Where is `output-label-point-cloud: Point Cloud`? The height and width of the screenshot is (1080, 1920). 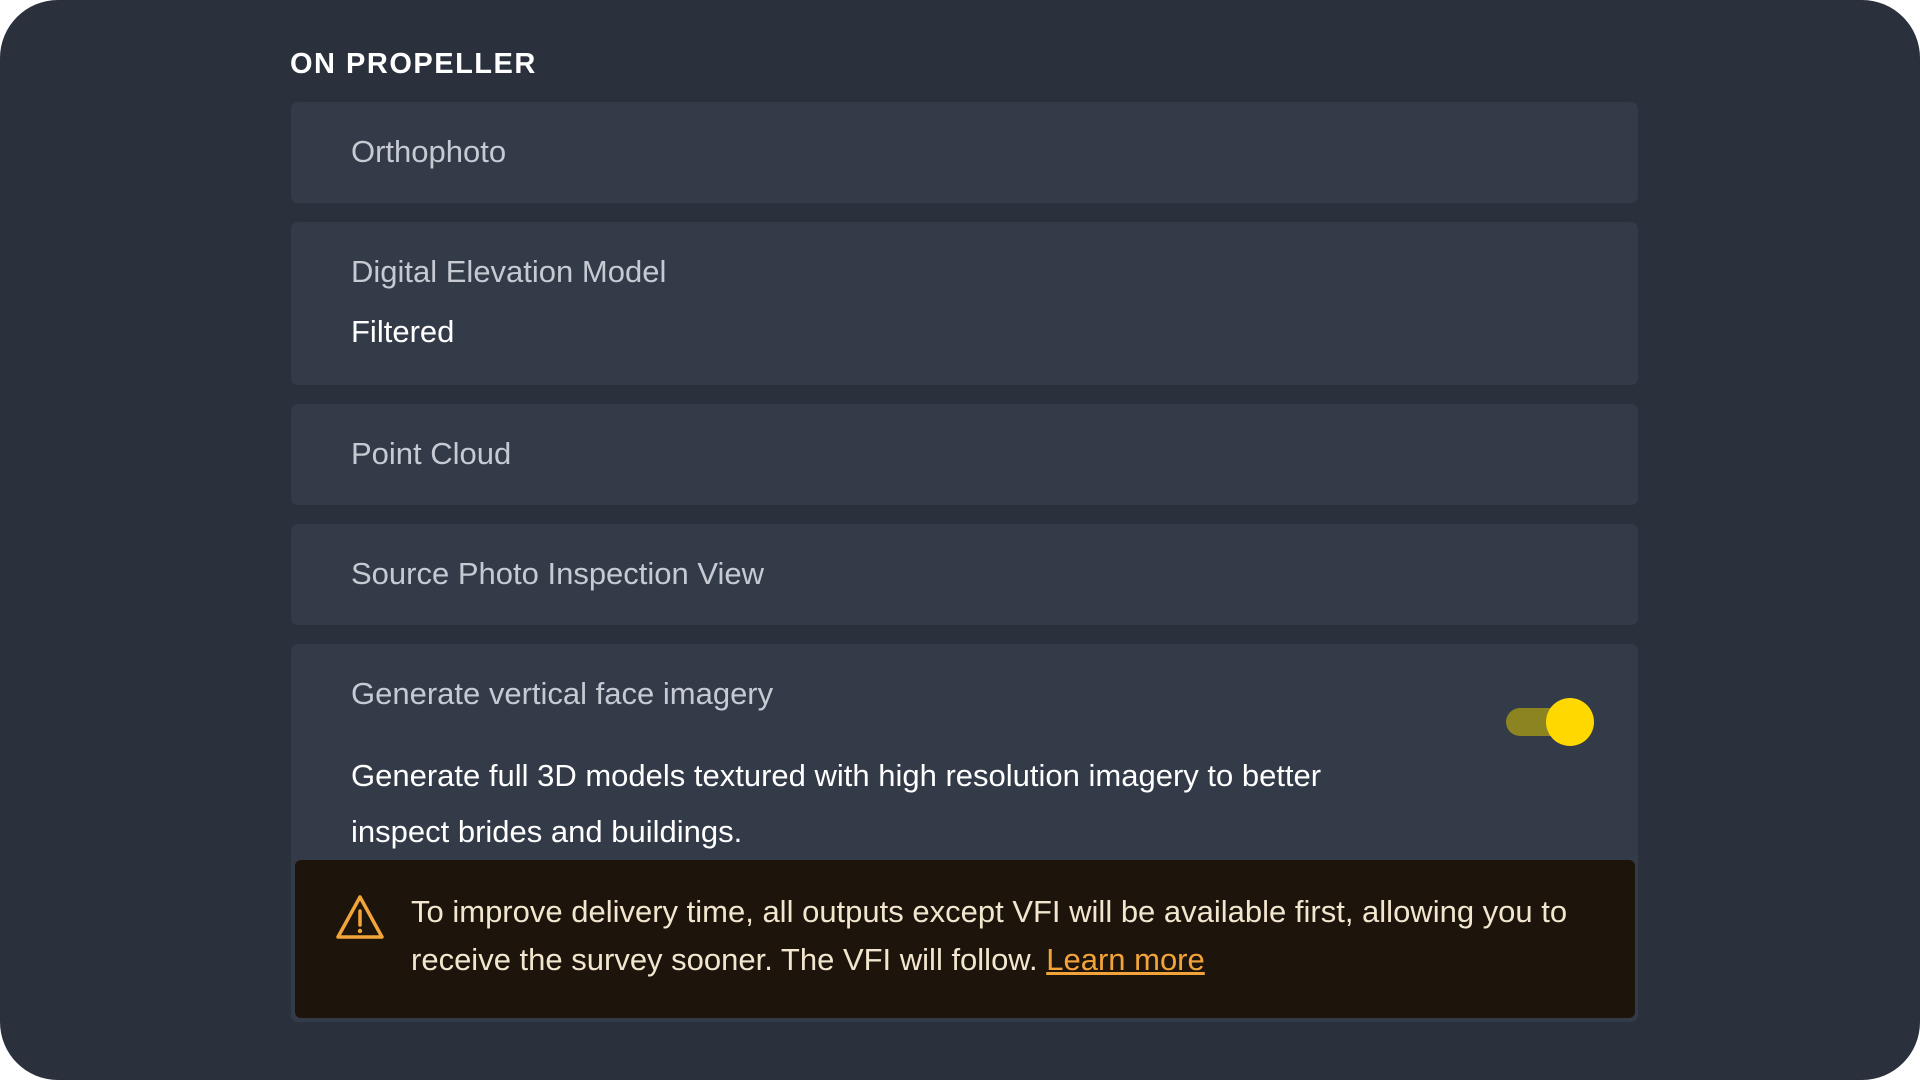 output-label-point-cloud: Point Cloud is located at coordinates (431, 453).